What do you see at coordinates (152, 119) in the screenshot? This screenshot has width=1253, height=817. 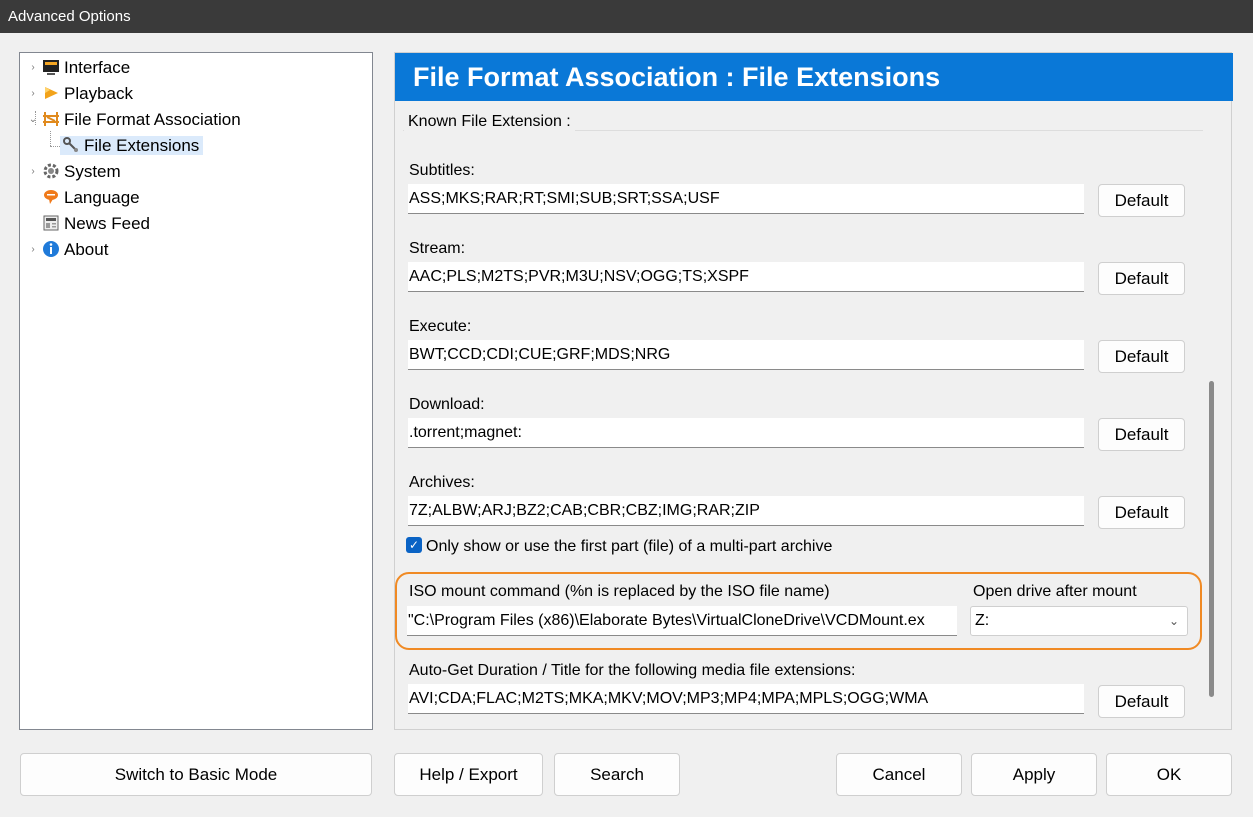 I see `tree-item-label: File Format Association` at bounding box center [152, 119].